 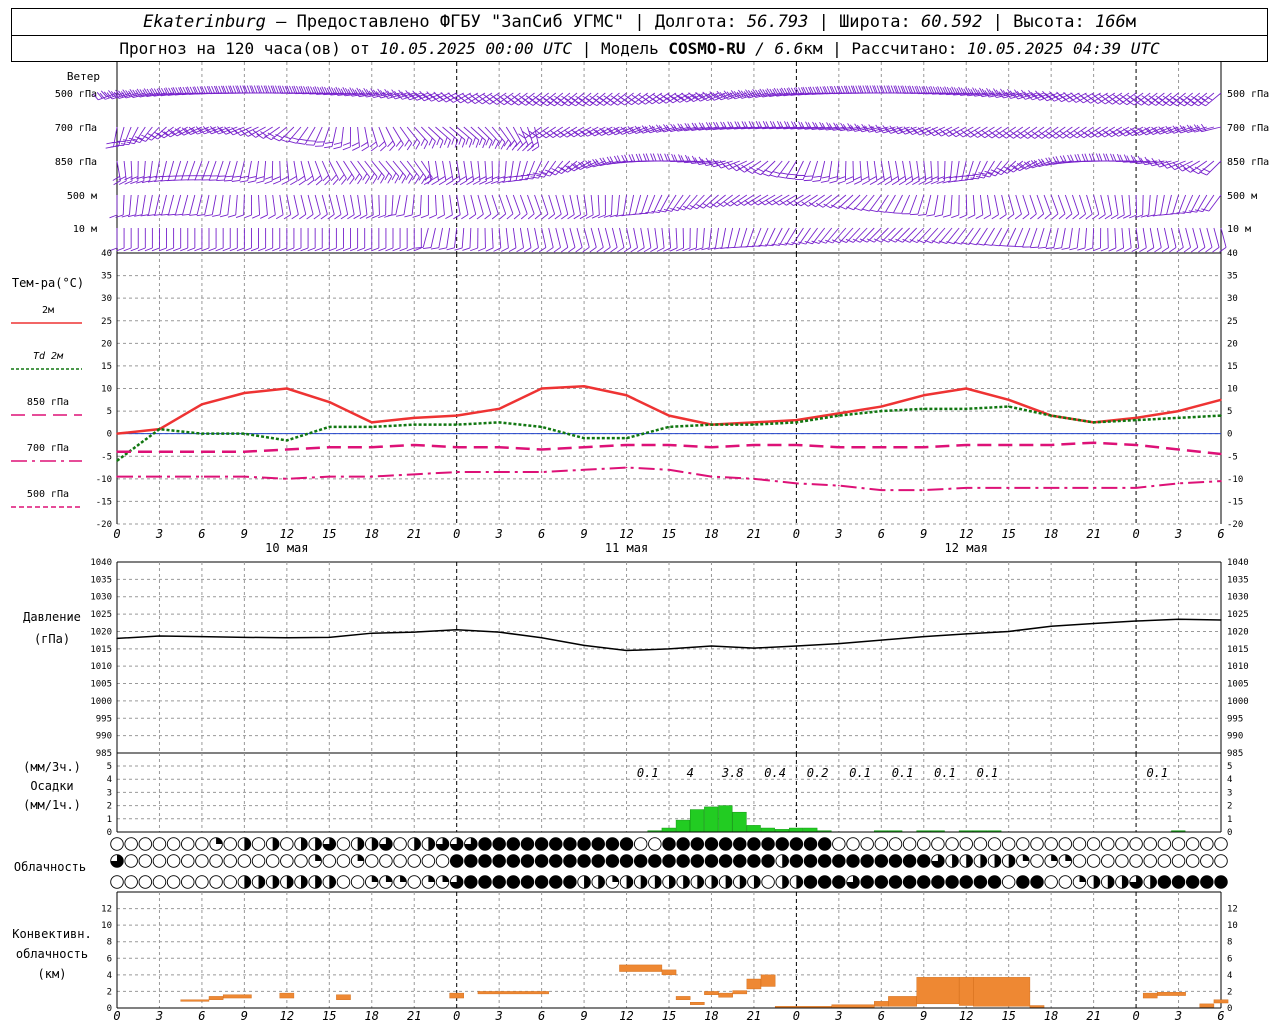 What do you see at coordinates (109, 412) in the screenshot?
I see `temp-tick-left: 5` at bounding box center [109, 412].